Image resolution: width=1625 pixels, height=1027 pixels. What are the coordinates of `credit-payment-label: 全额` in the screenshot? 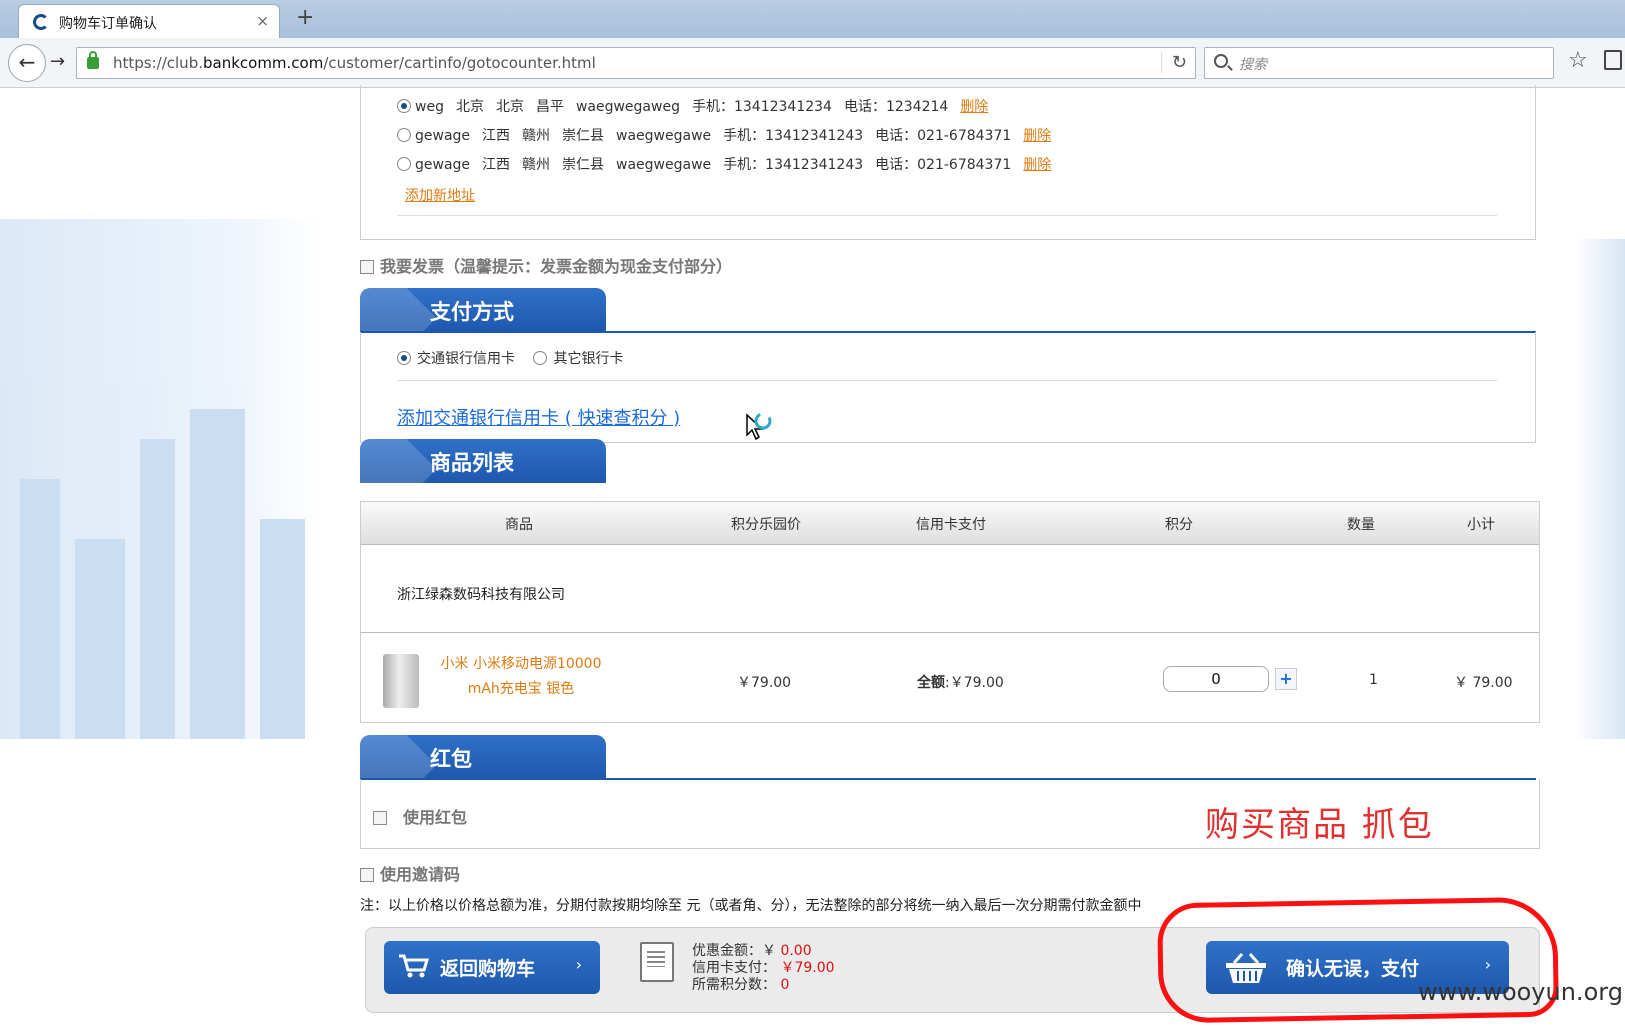 It's located at (931, 683).